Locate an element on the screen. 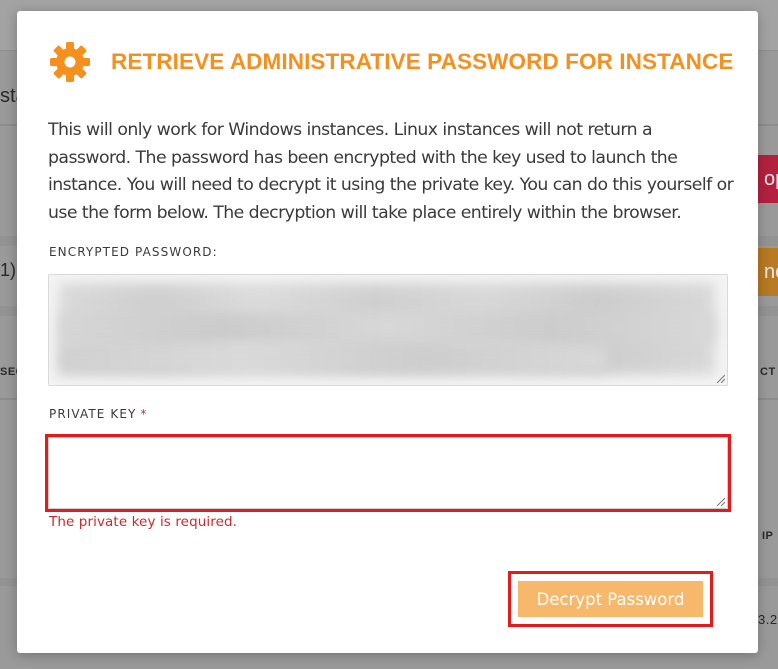 This screenshot has height=669, width=778. background-text: 1) is located at coordinates (8, 270).